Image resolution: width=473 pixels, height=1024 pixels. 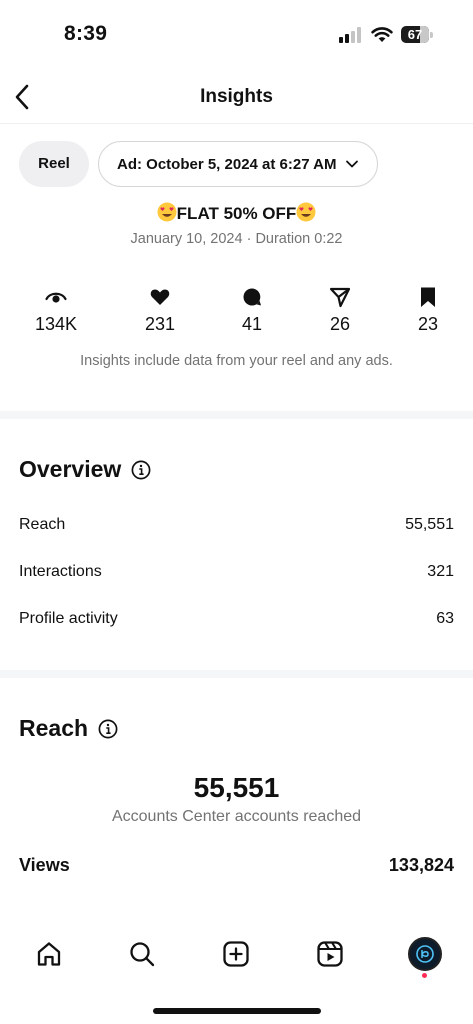 What do you see at coordinates (236, 525) in the screenshot?
I see `overview-row-reach: Reach 55,551` at bounding box center [236, 525].